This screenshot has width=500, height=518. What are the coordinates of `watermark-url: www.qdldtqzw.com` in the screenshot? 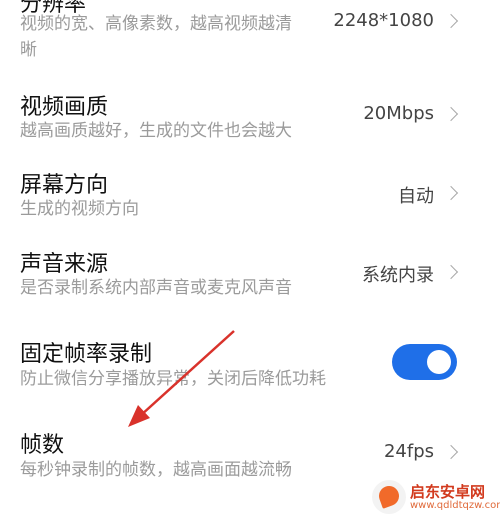 It's located at (455, 505).